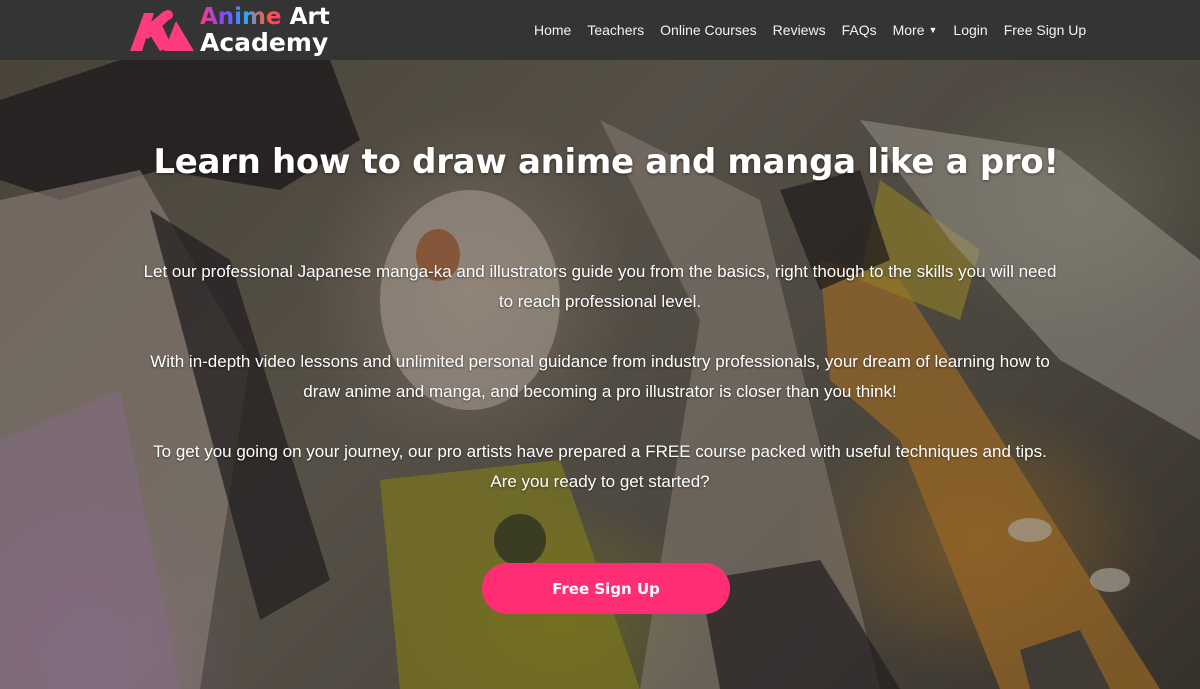 This screenshot has width=1200, height=689. I want to click on brand-word-anime: Anime, so click(241, 17).